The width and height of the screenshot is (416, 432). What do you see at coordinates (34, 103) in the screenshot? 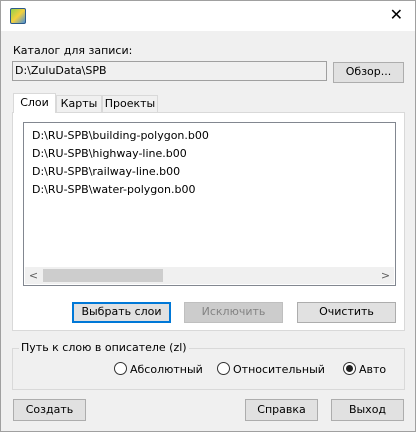
I see `tab-layers: Слои` at bounding box center [34, 103].